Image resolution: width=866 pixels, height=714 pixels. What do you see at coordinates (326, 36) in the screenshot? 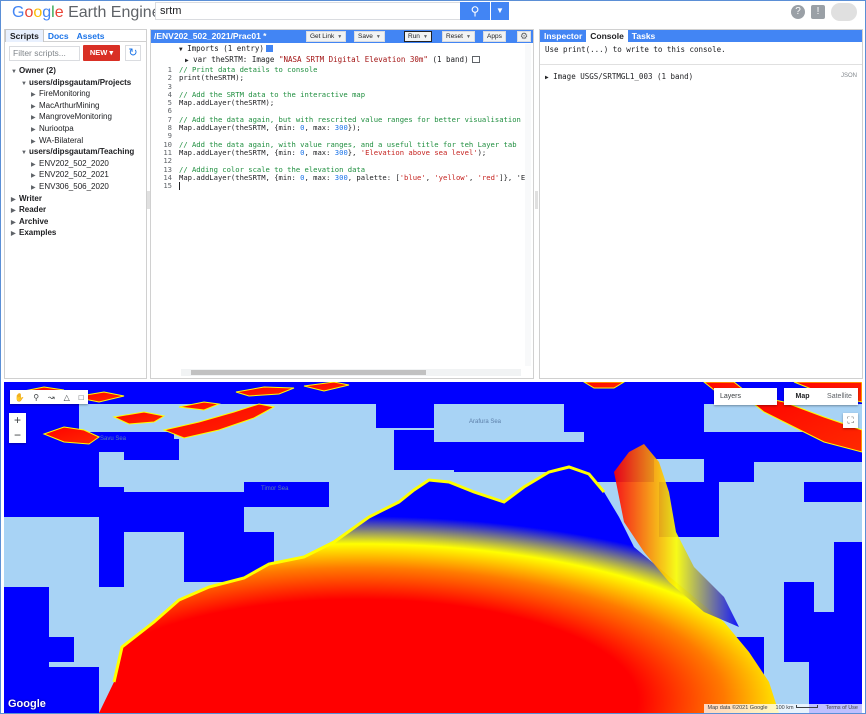
I see `get-link-button: Get Link ▼` at bounding box center [326, 36].